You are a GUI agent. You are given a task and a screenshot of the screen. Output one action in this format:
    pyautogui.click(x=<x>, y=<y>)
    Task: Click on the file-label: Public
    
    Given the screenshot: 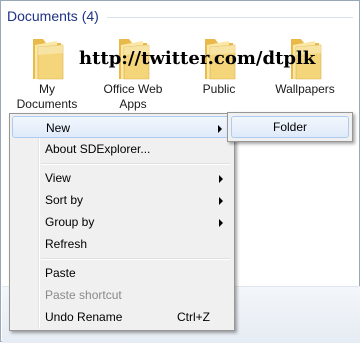 What is the action you would take?
    pyautogui.click(x=219, y=89)
    